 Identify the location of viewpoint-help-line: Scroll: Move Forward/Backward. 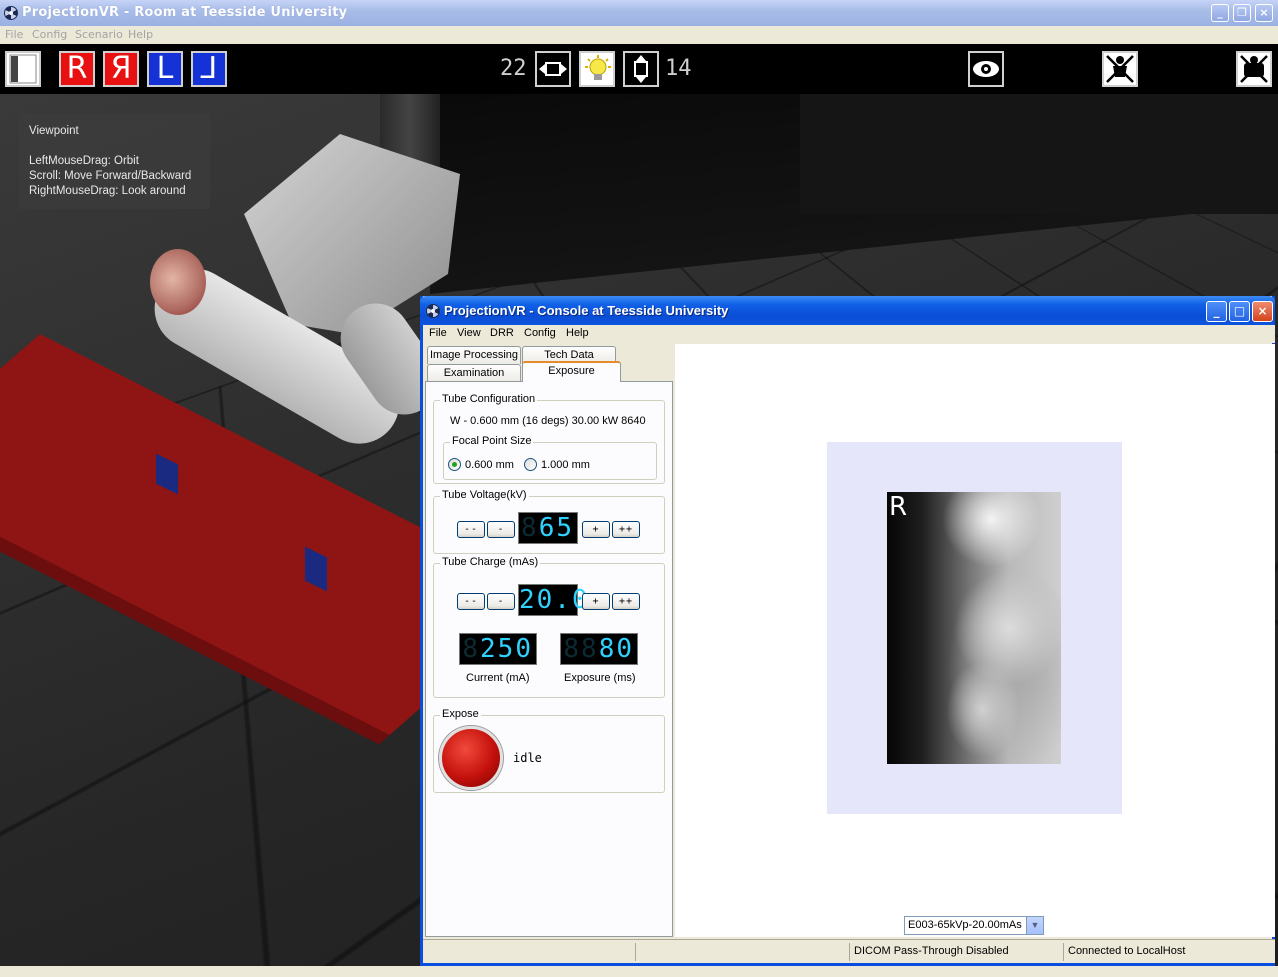
(110, 176).